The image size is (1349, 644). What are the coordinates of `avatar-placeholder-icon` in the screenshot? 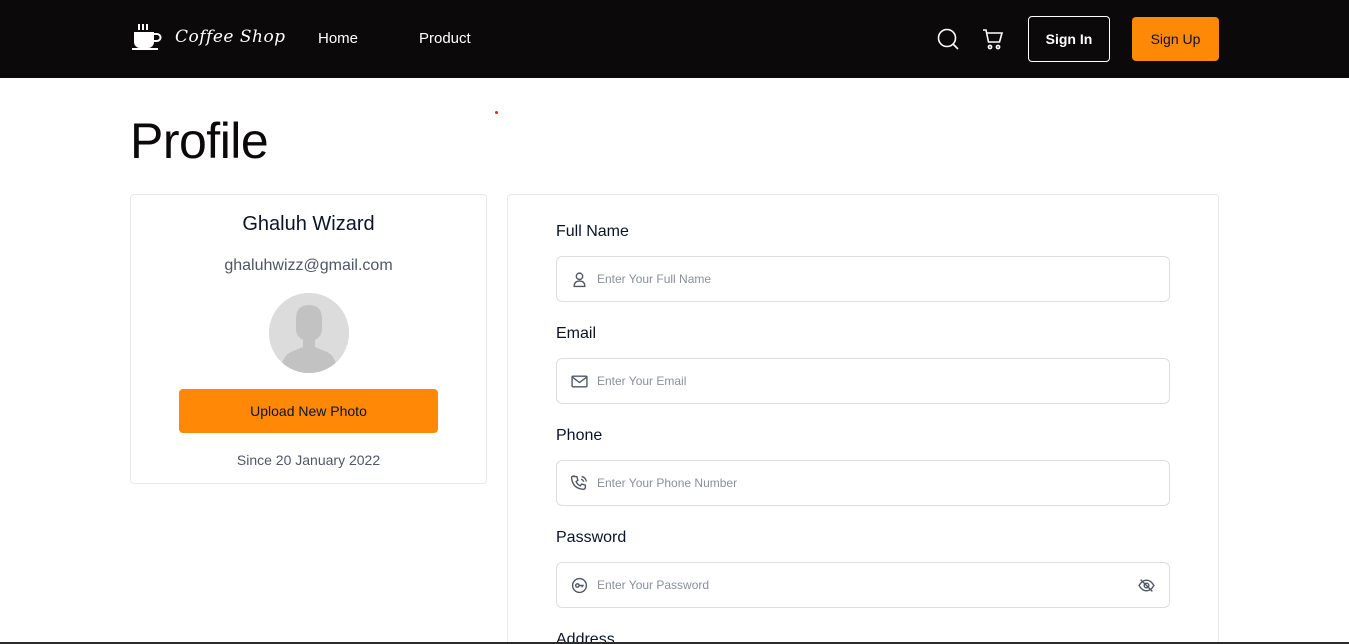 It's located at (309, 333).